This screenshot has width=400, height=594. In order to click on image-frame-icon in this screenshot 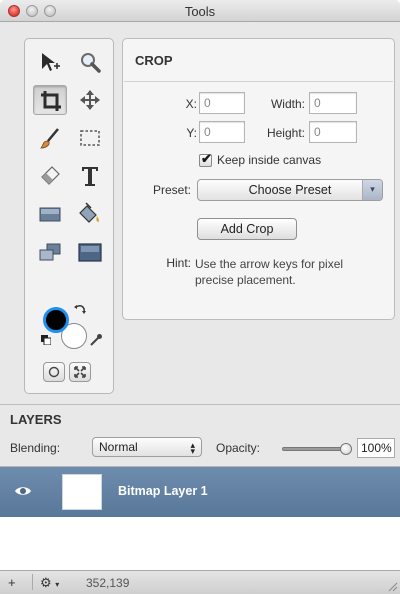, I will do `click(90, 252)`.